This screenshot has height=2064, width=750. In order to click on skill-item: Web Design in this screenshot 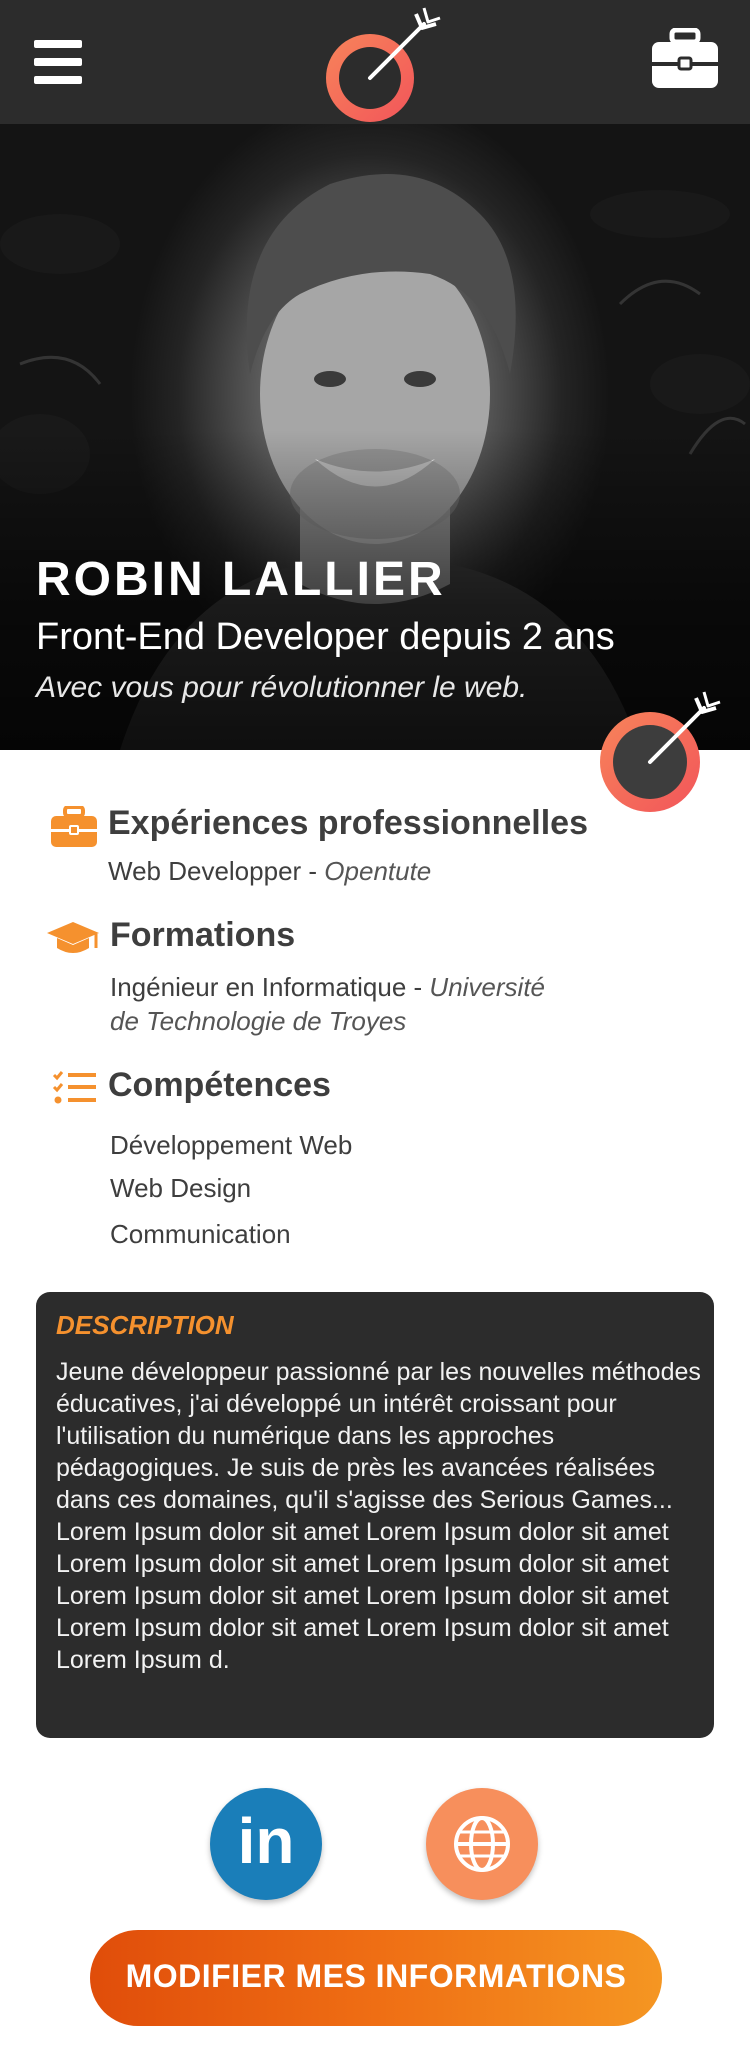, I will do `click(181, 1188)`.